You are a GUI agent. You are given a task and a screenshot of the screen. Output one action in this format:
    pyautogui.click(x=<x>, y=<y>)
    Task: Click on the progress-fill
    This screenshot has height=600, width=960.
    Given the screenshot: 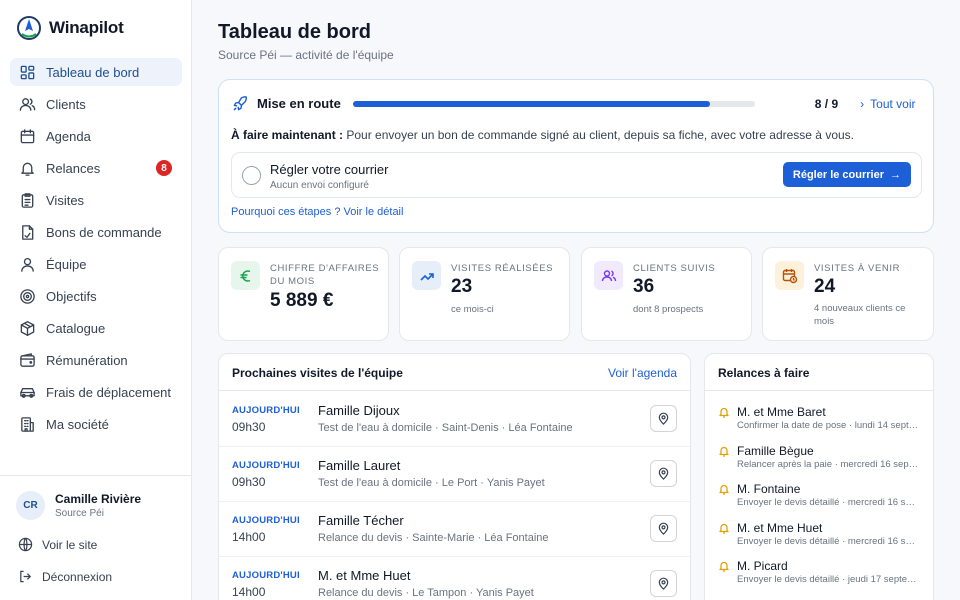 What is the action you would take?
    pyautogui.click(x=531, y=103)
    